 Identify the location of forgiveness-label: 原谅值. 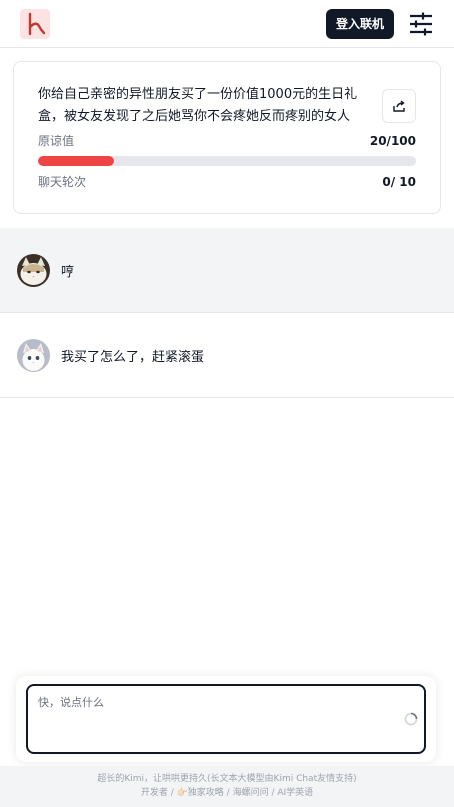
(56, 141).